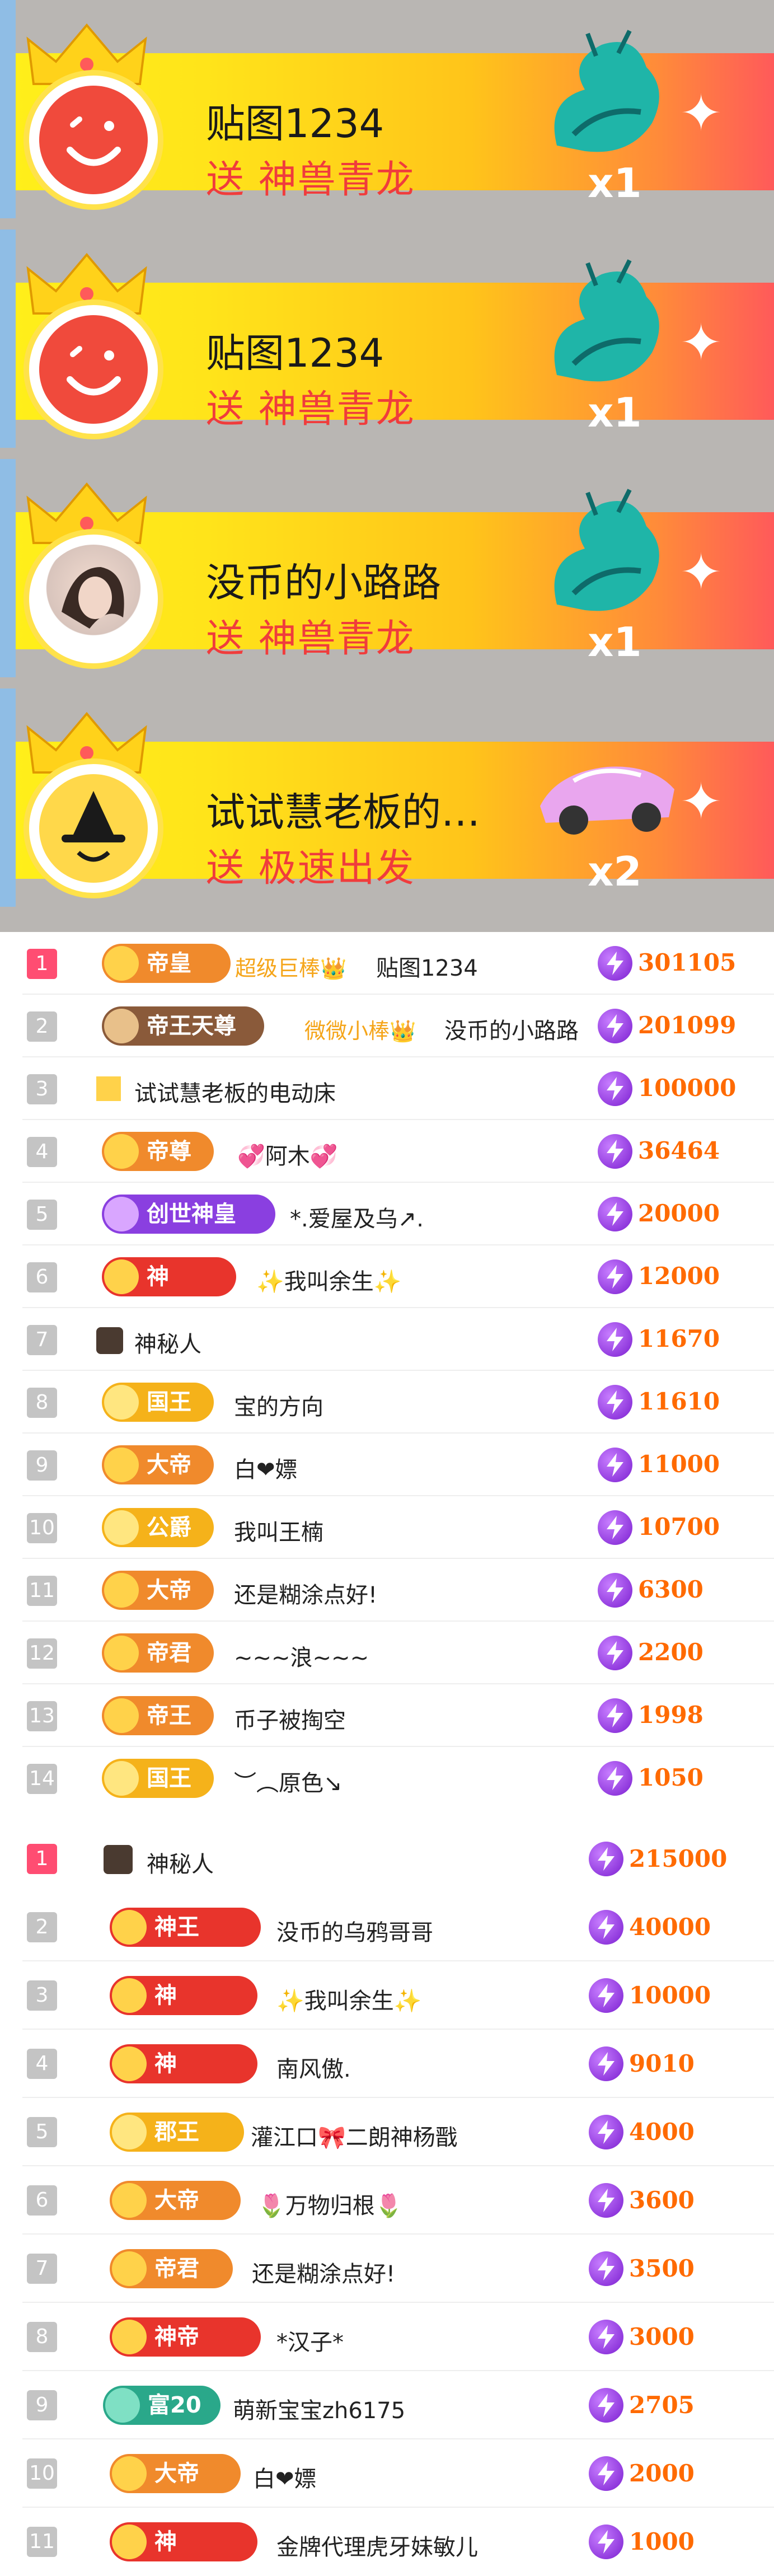  I want to click on table-row: 8 神帝 *汉子* 3000, so click(387, 2337).